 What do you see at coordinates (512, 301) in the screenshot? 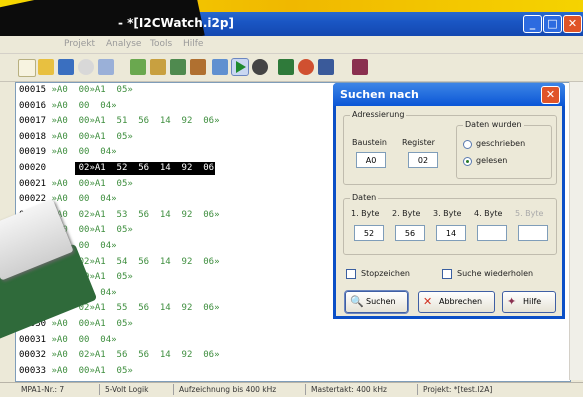
I see `help-book-icon: ✦` at bounding box center [512, 301].